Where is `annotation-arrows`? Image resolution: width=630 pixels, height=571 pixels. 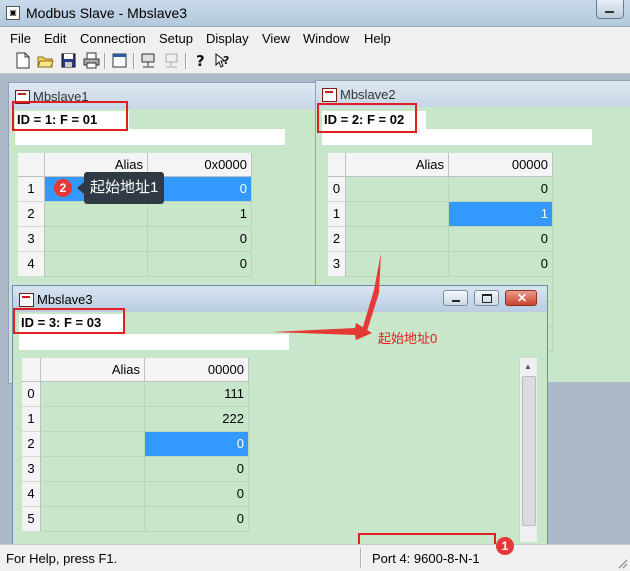 annotation-arrows is located at coordinates (326, 296).